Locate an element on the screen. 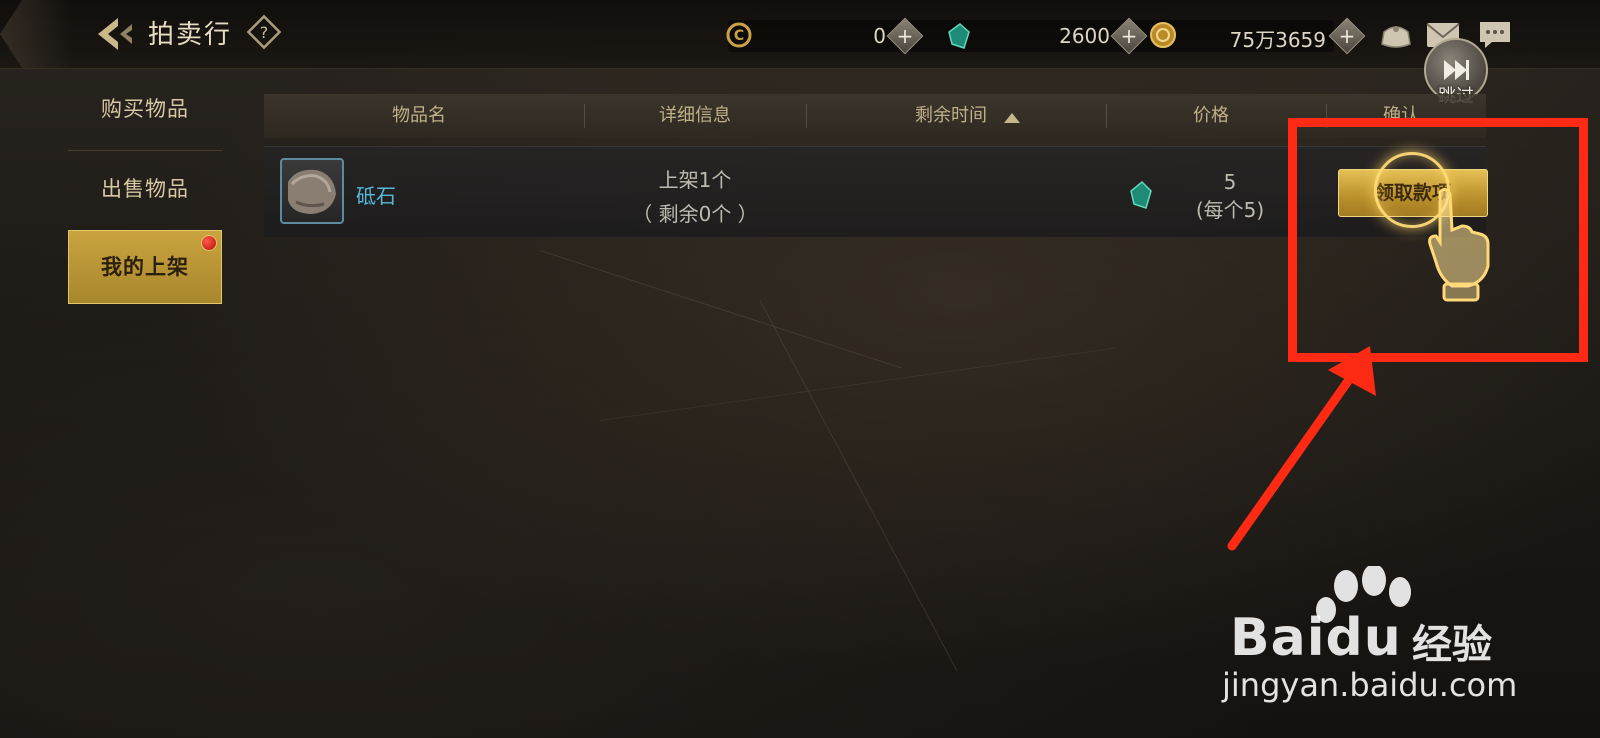 The width and height of the screenshot is (1600, 738). detail-listed-count: 上架1个 is located at coordinates (695, 180).